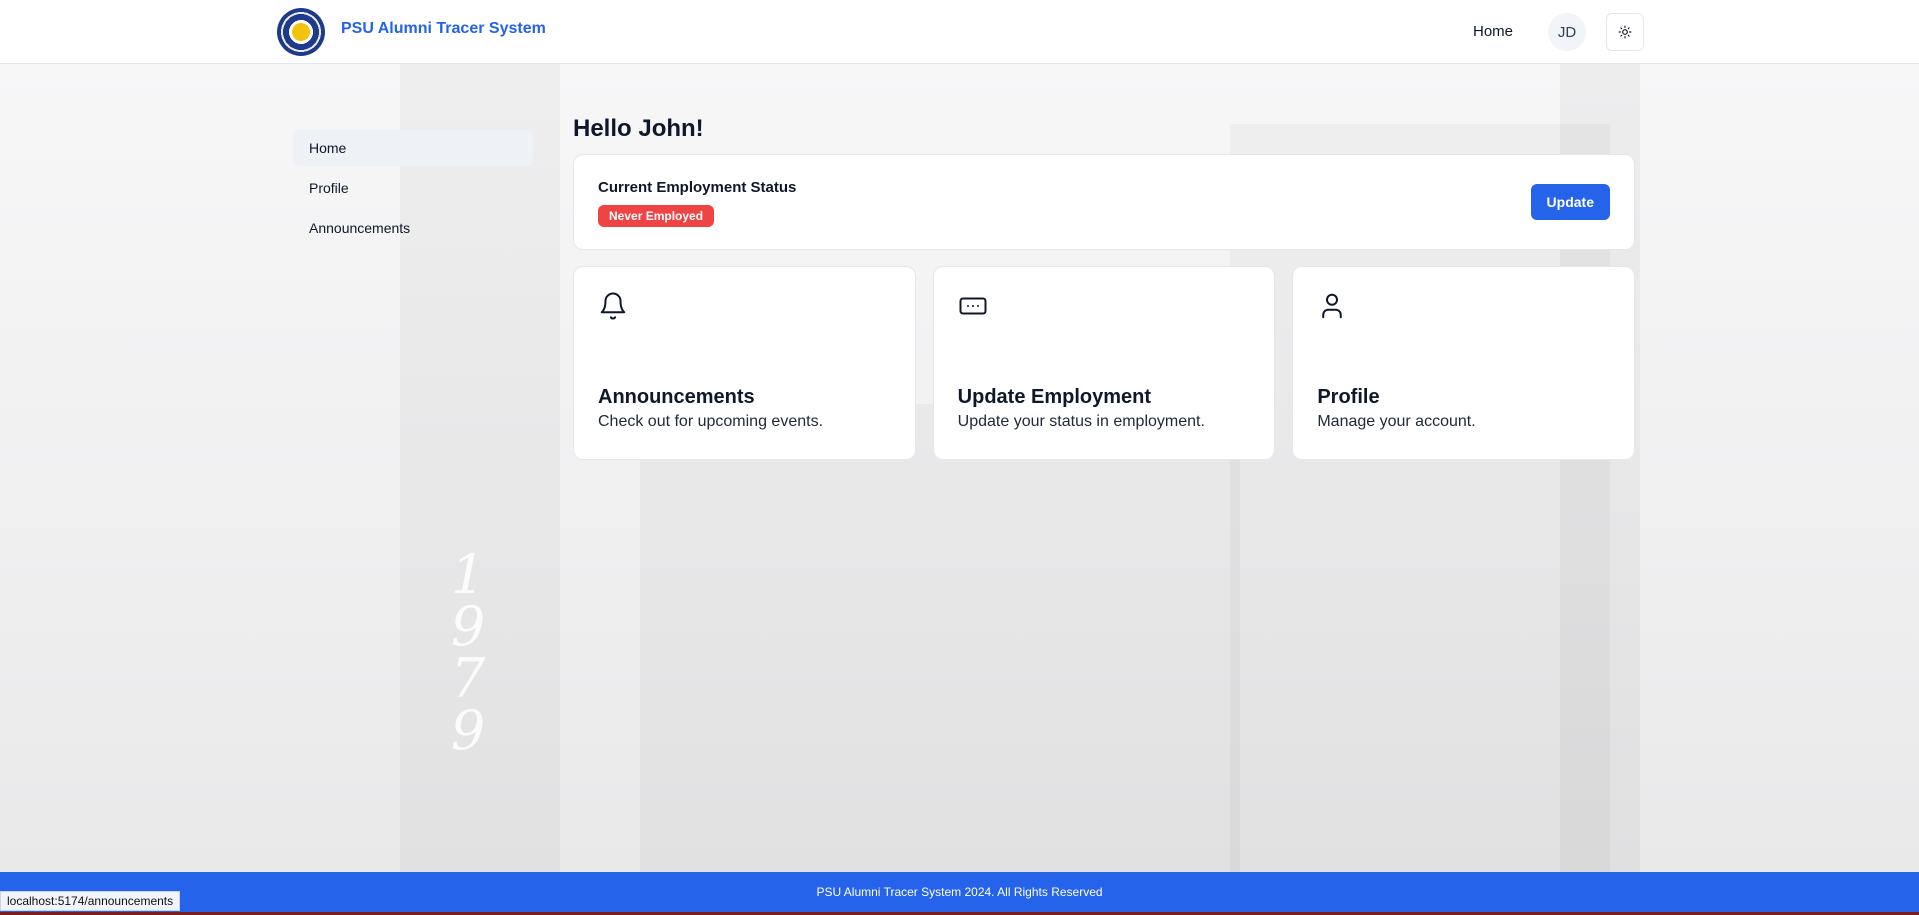 The image size is (1919, 915). Describe the element at coordinates (613, 306) in the screenshot. I see `bell-icon` at that location.